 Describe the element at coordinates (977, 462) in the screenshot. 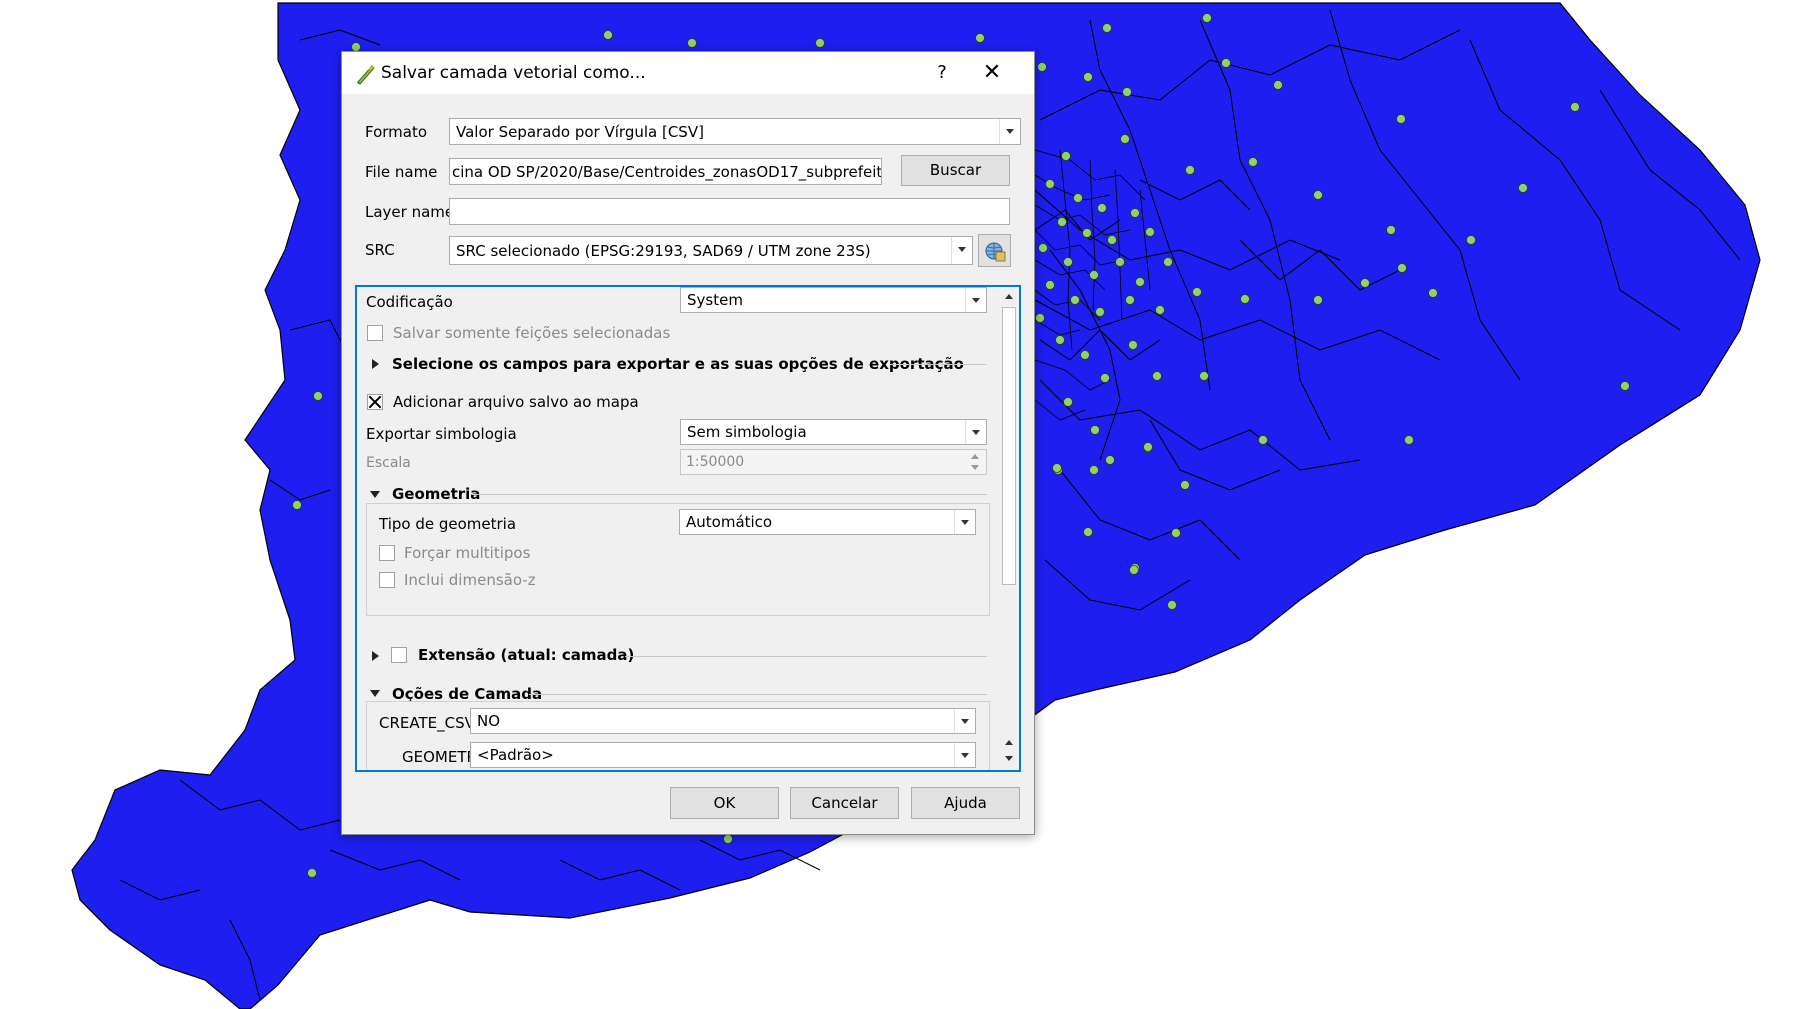

I see `scale-spinner` at that location.